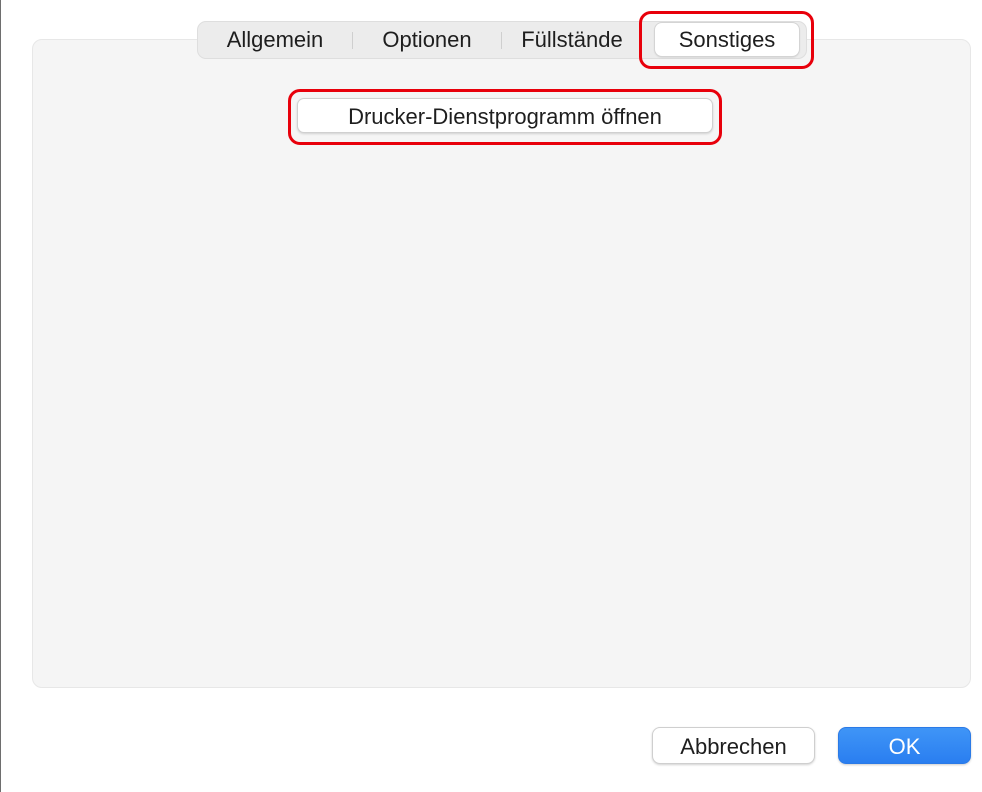 The height and width of the screenshot is (792, 982). Describe the element at coordinates (904, 745) in the screenshot. I see `ok-button: OK` at that location.